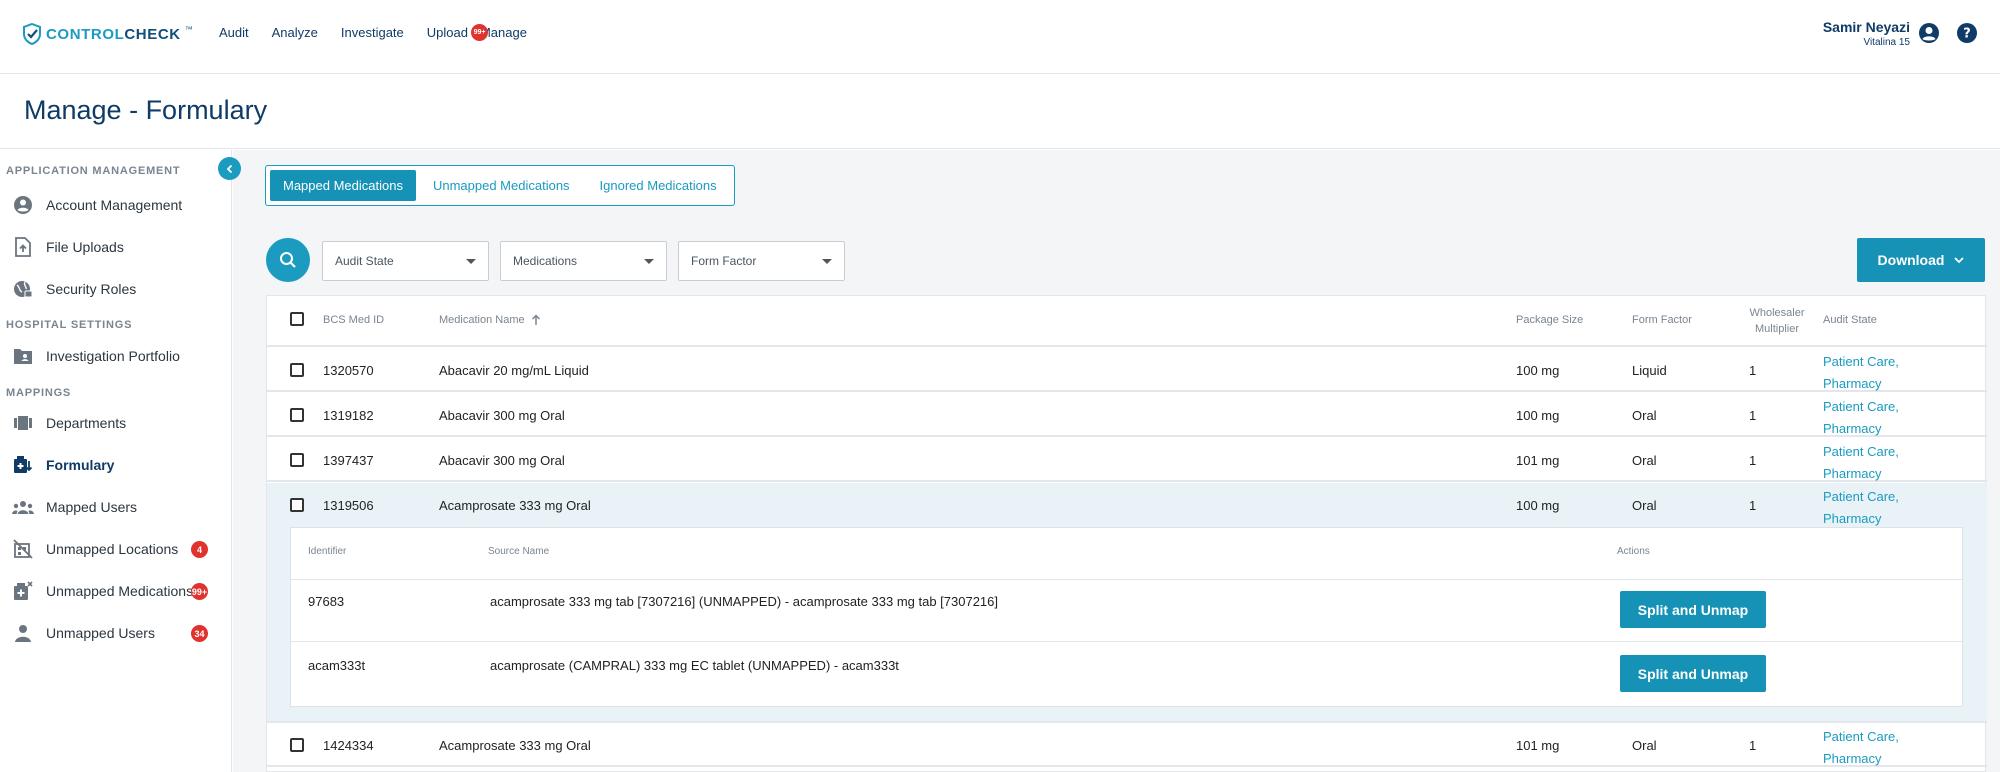 This screenshot has height=772, width=2000. I want to click on sidebar-item-unmapped-medications: Unmapped Medications, so click(102, 591).